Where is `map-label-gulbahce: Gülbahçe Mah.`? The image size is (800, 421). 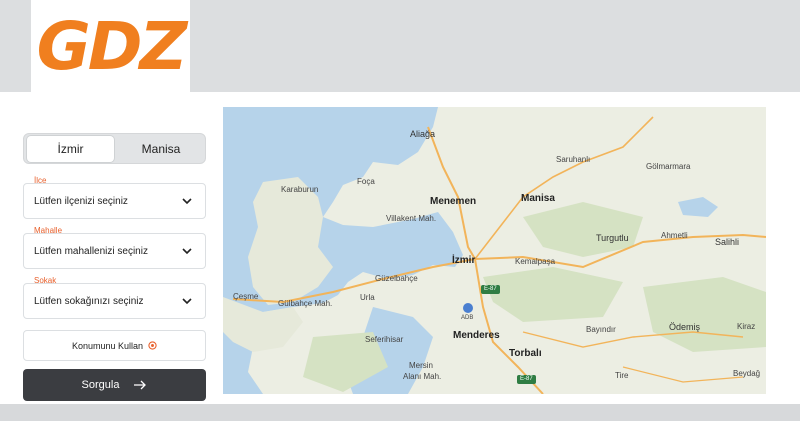
map-label-gulbahce: Gülbahçe Mah. is located at coordinates (305, 303).